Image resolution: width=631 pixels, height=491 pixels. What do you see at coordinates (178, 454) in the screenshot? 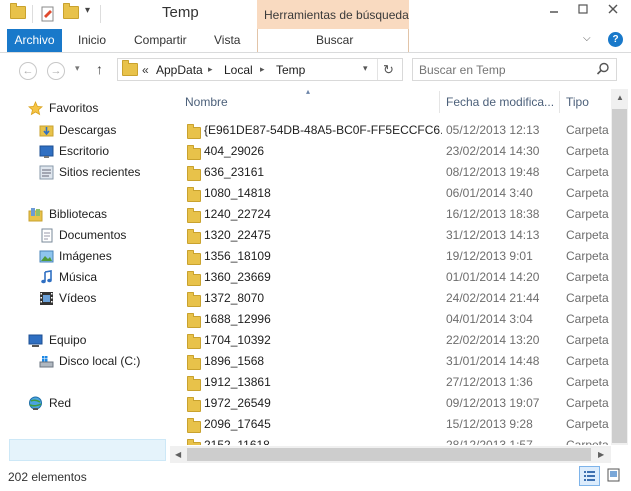
I see `scroll-left-arrow: ◀` at bounding box center [178, 454].